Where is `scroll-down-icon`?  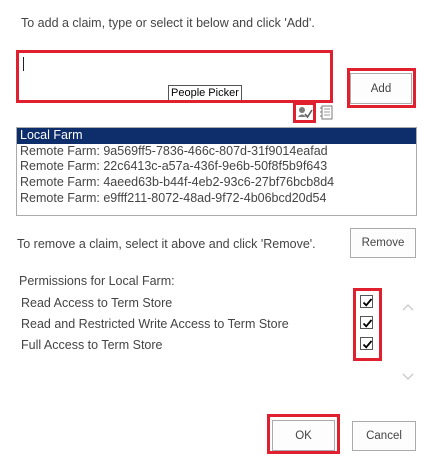 scroll-down-icon is located at coordinates (408, 374).